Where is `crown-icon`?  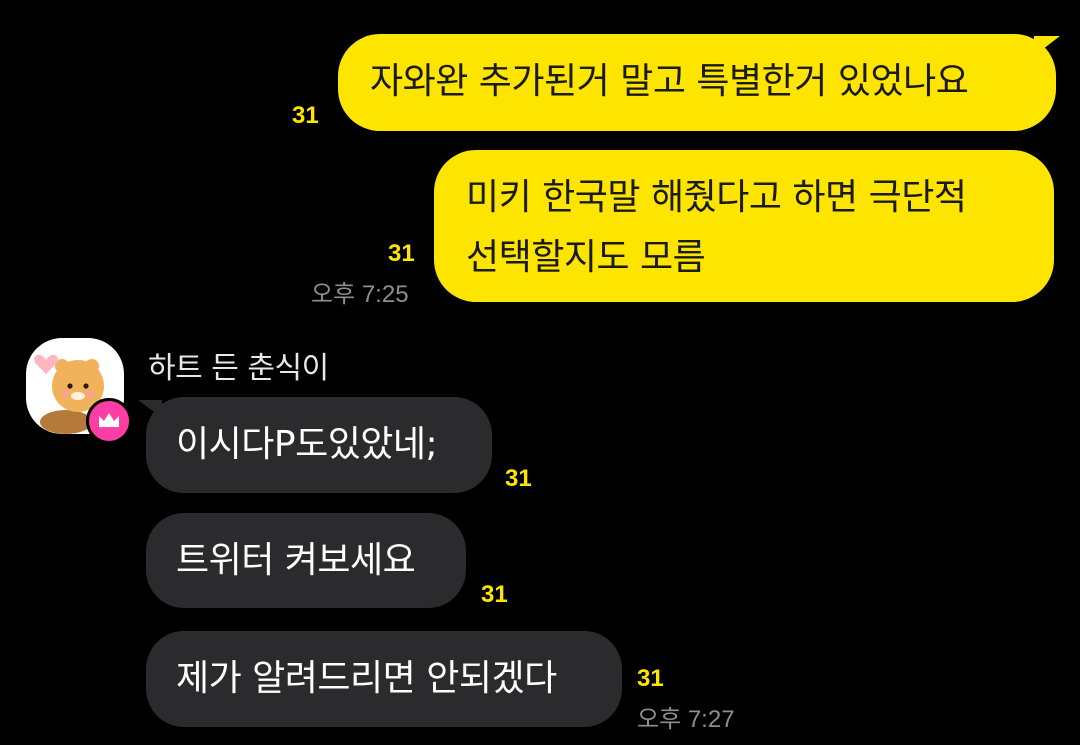
crown-icon is located at coordinates (109, 420).